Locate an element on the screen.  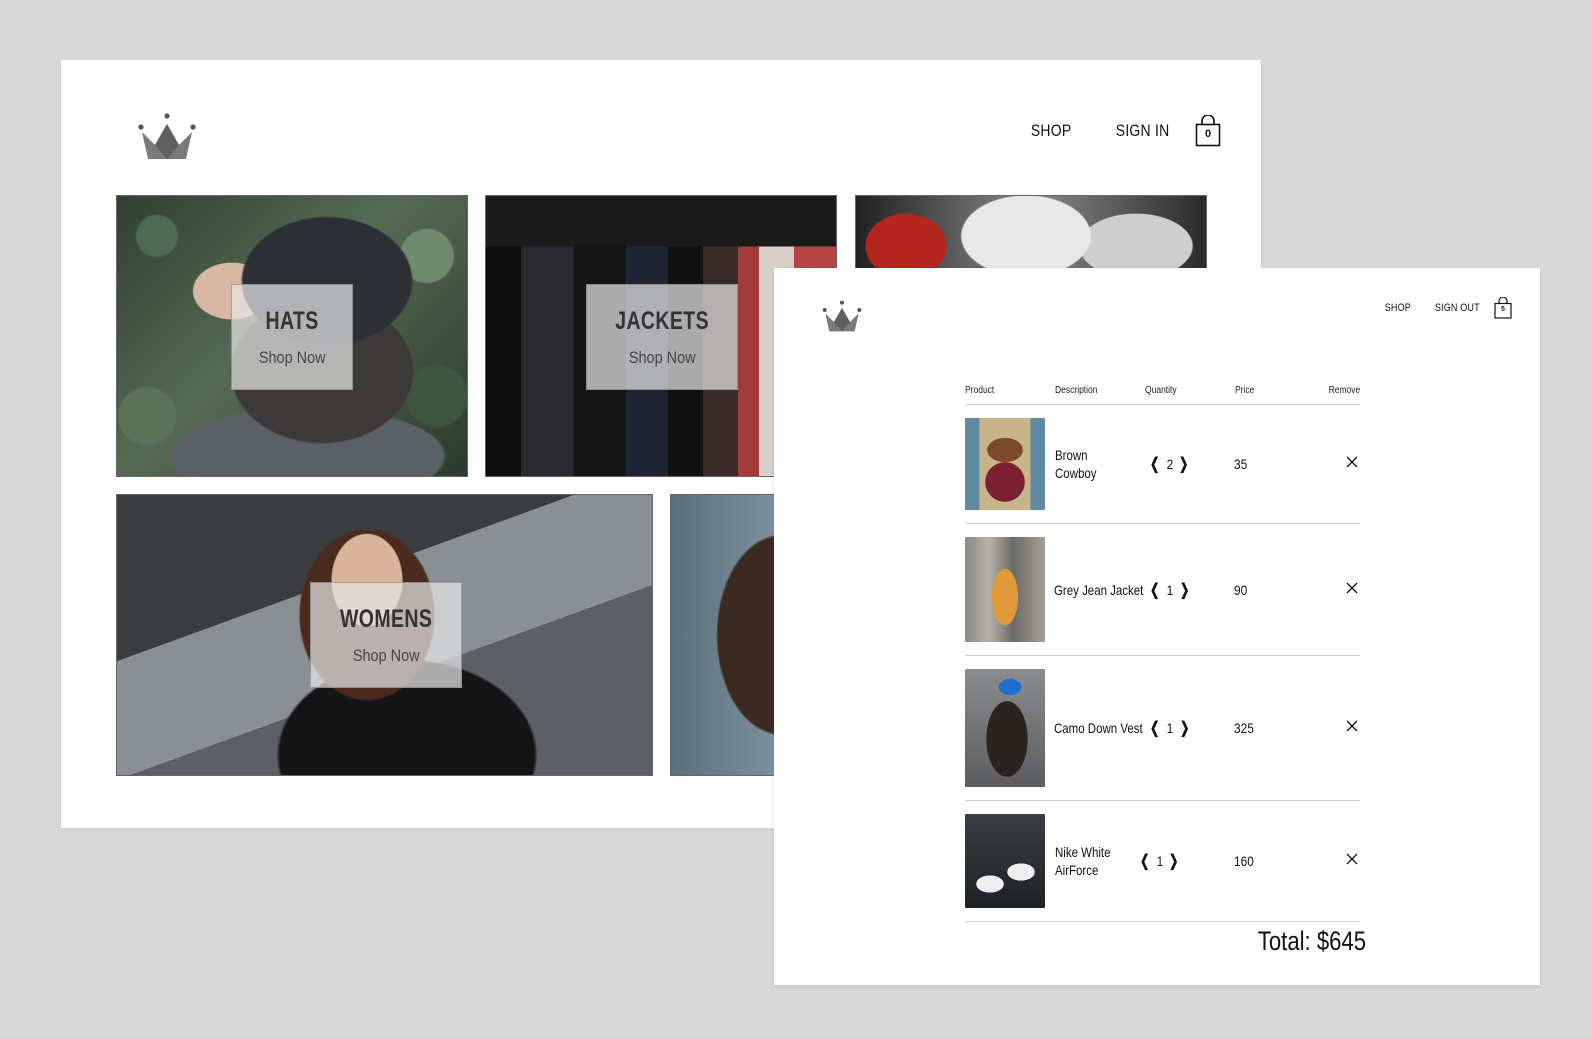
category-tile-hats: HATS Shop Now is located at coordinates (292, 336).